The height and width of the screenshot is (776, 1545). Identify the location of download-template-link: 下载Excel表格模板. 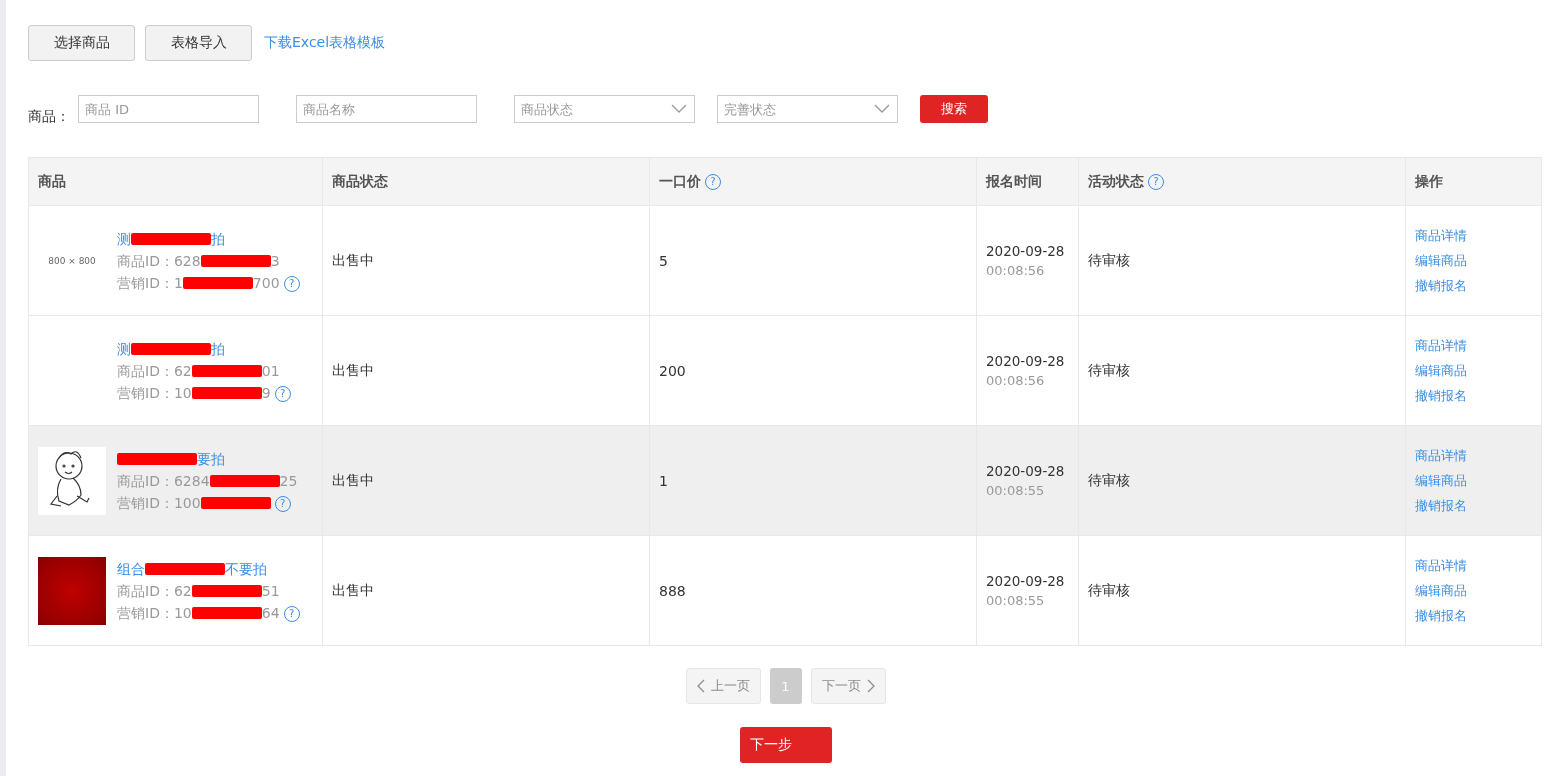
(325, 43).